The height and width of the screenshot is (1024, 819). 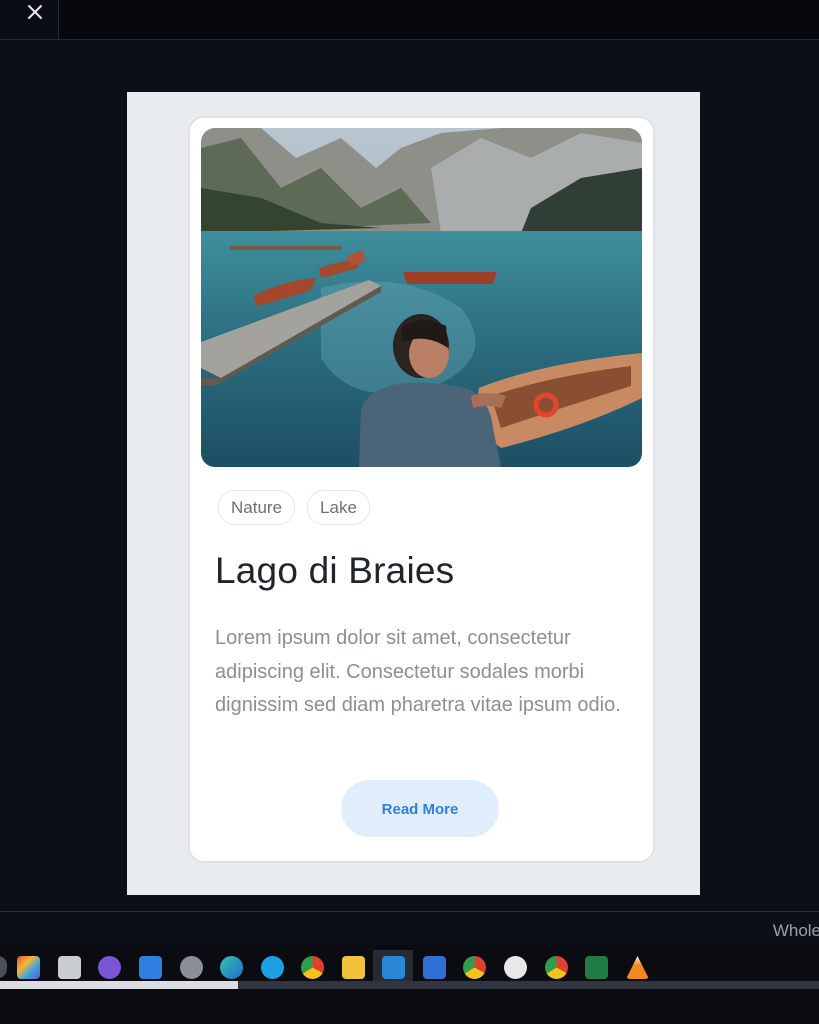 I want to click on todo-check-icon, so click(x=434, y=967).